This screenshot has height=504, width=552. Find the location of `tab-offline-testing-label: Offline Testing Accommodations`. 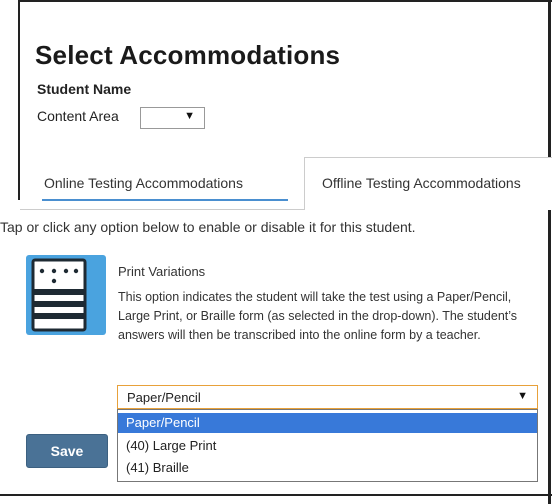

tab-offline-testing-label: Offline Testing Accommodations is located at coordinates (421, 183).